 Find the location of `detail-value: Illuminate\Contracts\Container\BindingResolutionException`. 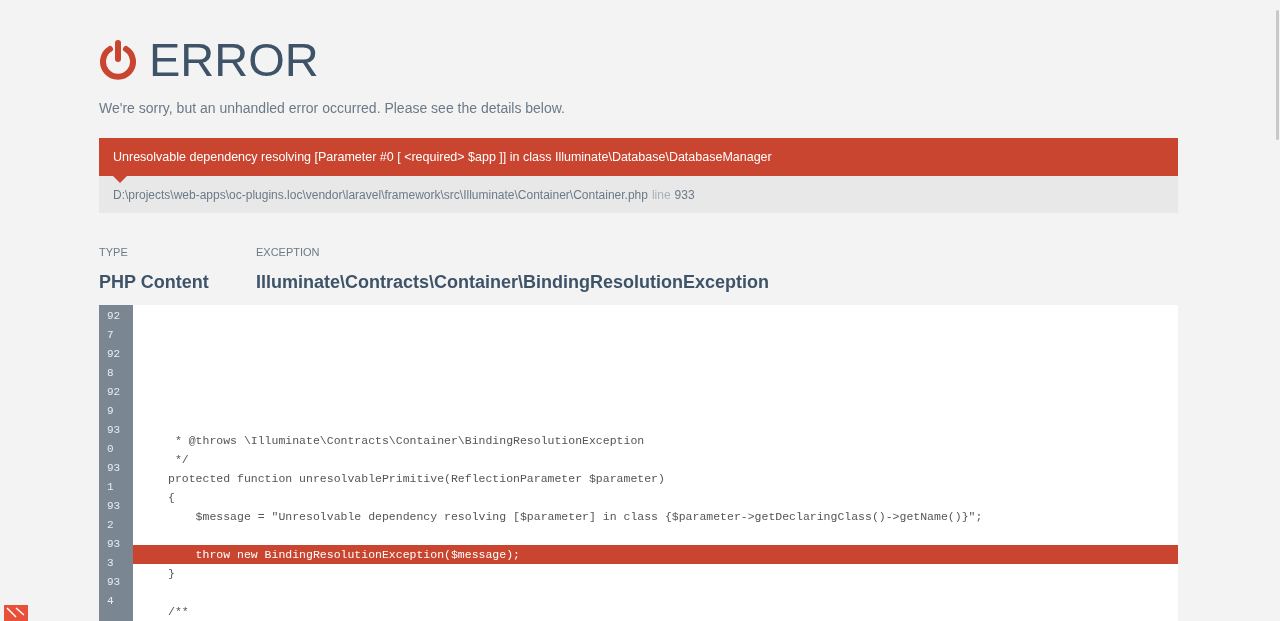

detail-value: Illuminate\Contracts\Container\BindingResolutionException is located at coordinates (513, 282).